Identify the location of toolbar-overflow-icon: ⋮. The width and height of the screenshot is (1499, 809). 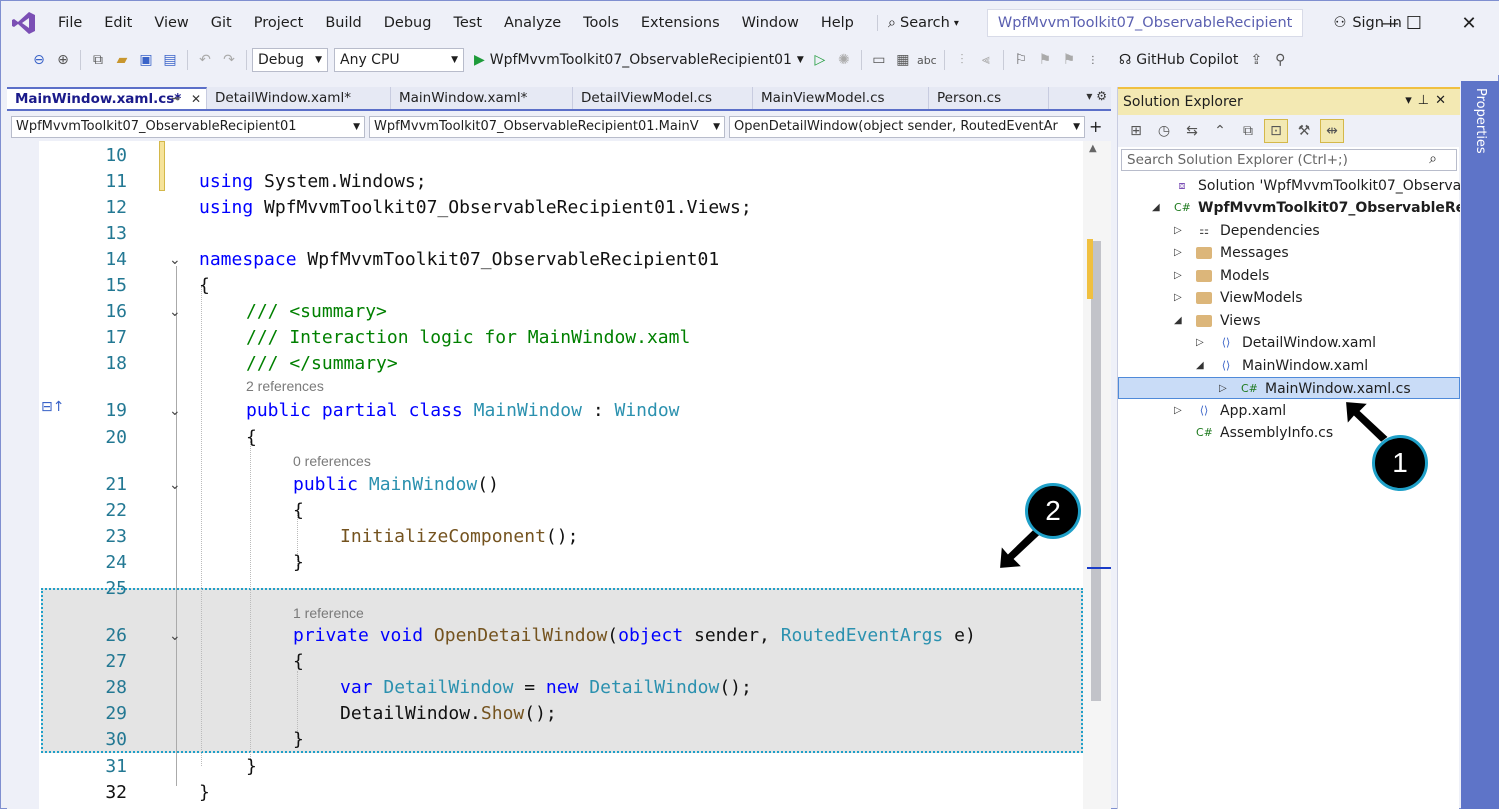
(1093, 60).